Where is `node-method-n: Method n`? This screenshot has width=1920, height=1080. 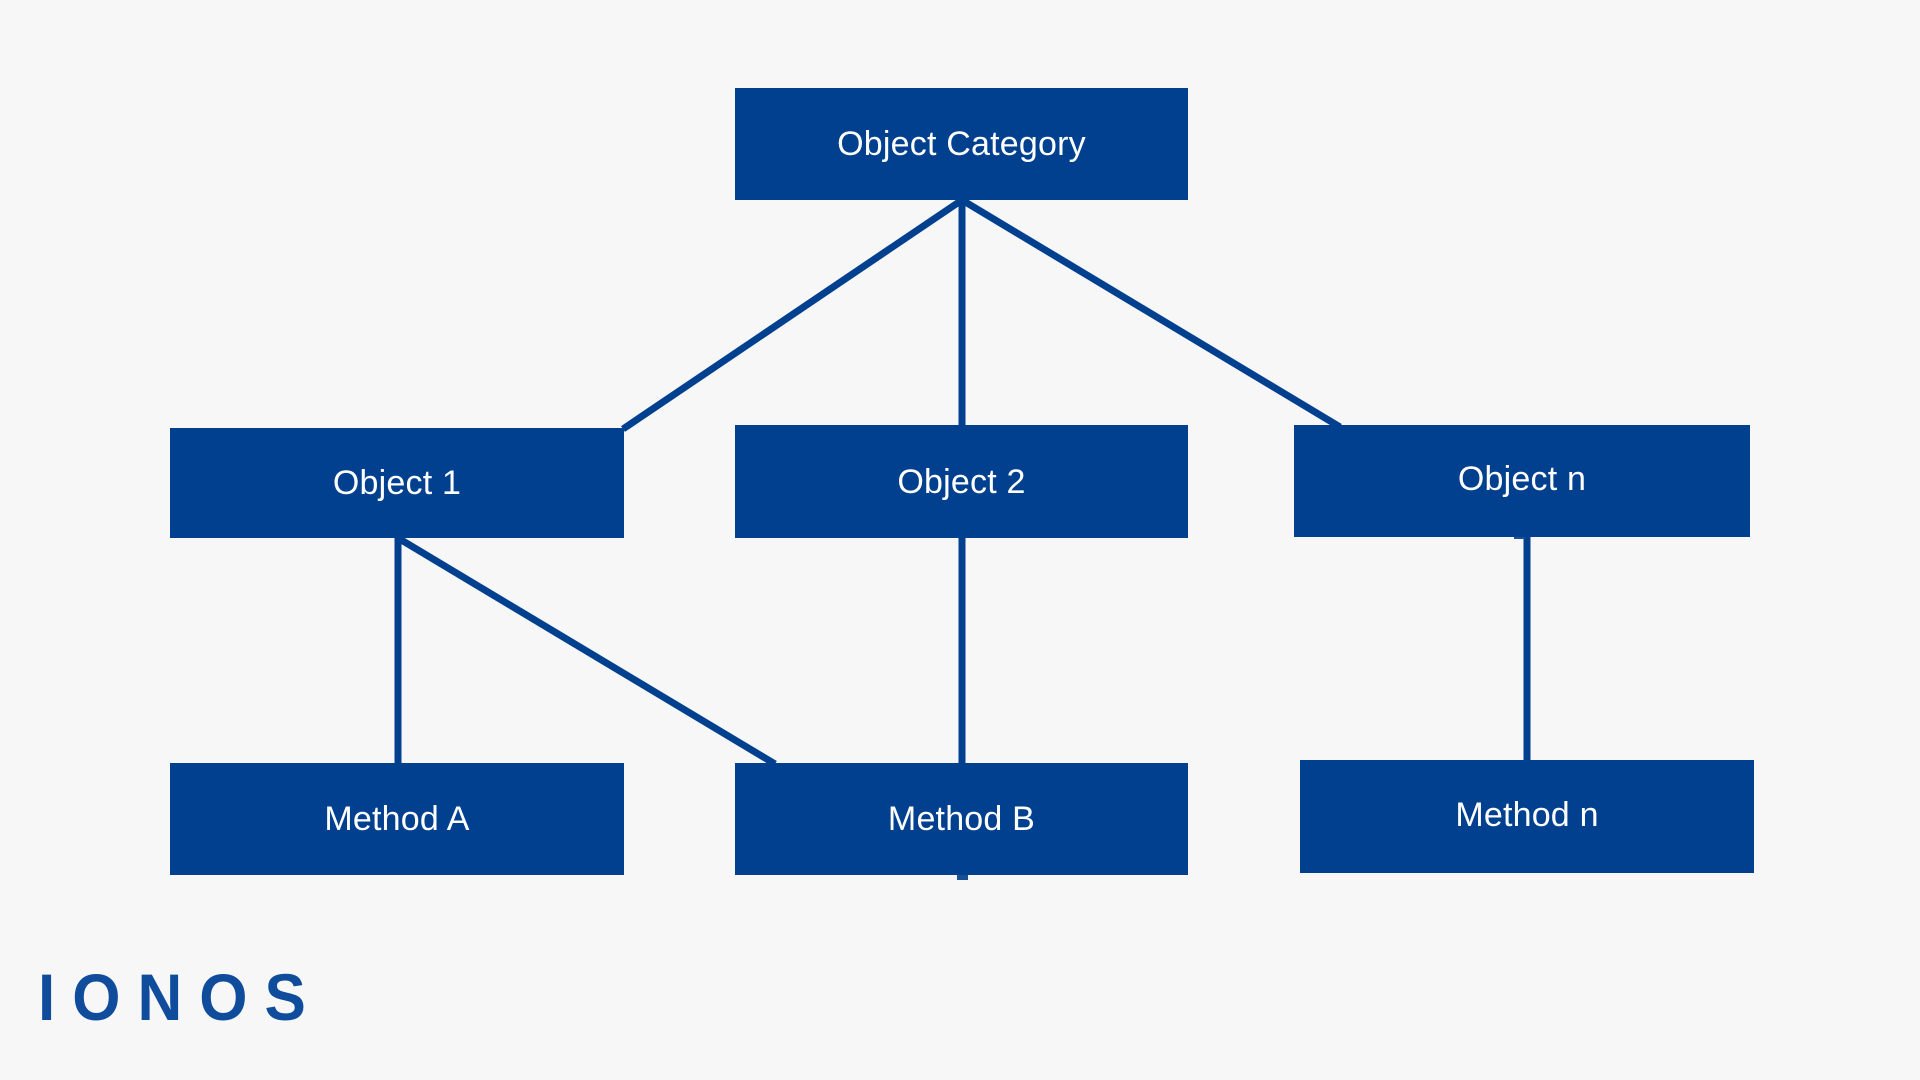
node-method-n: Method n is located at coordinates (1527, 816).